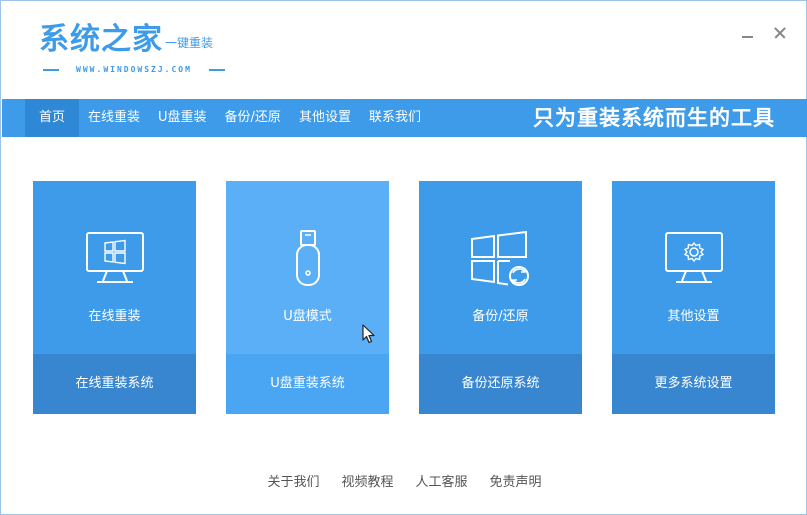  What do you see at coordinates (51, 69) in the screenshot?
I see `logo-dash-left` at bounding box center [51, 69].